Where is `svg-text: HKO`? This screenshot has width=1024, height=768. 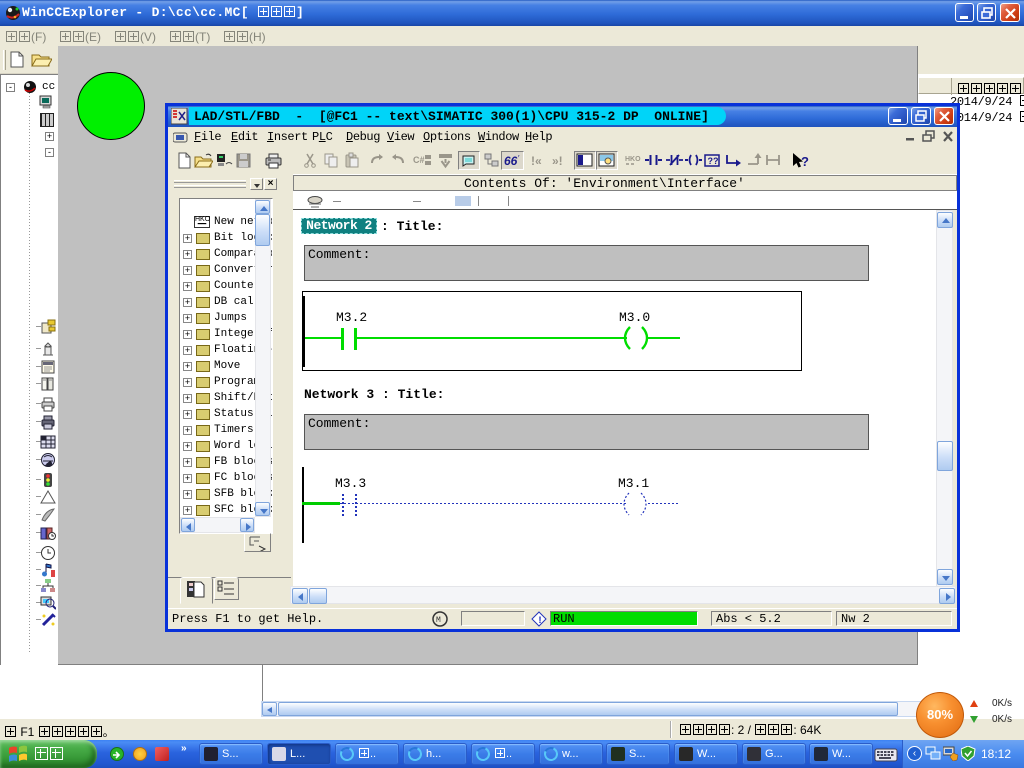
svg-text: HKO is located at coordinates (633, 159).